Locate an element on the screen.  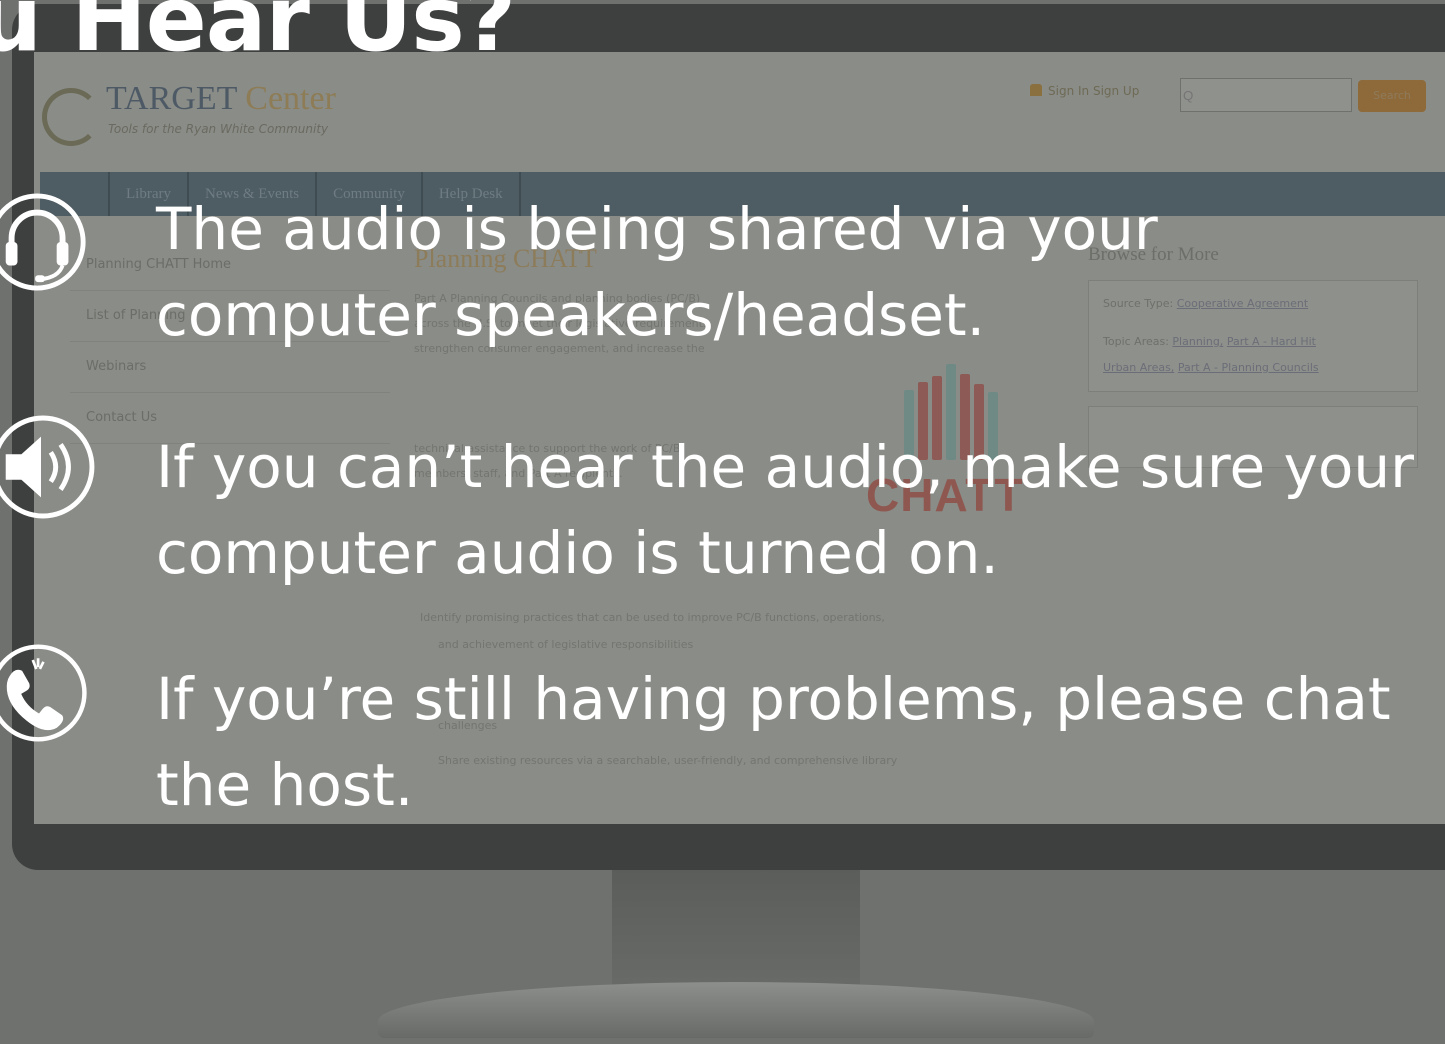
info-text-phone-line2: the host. is located at coordinates (285, 785).